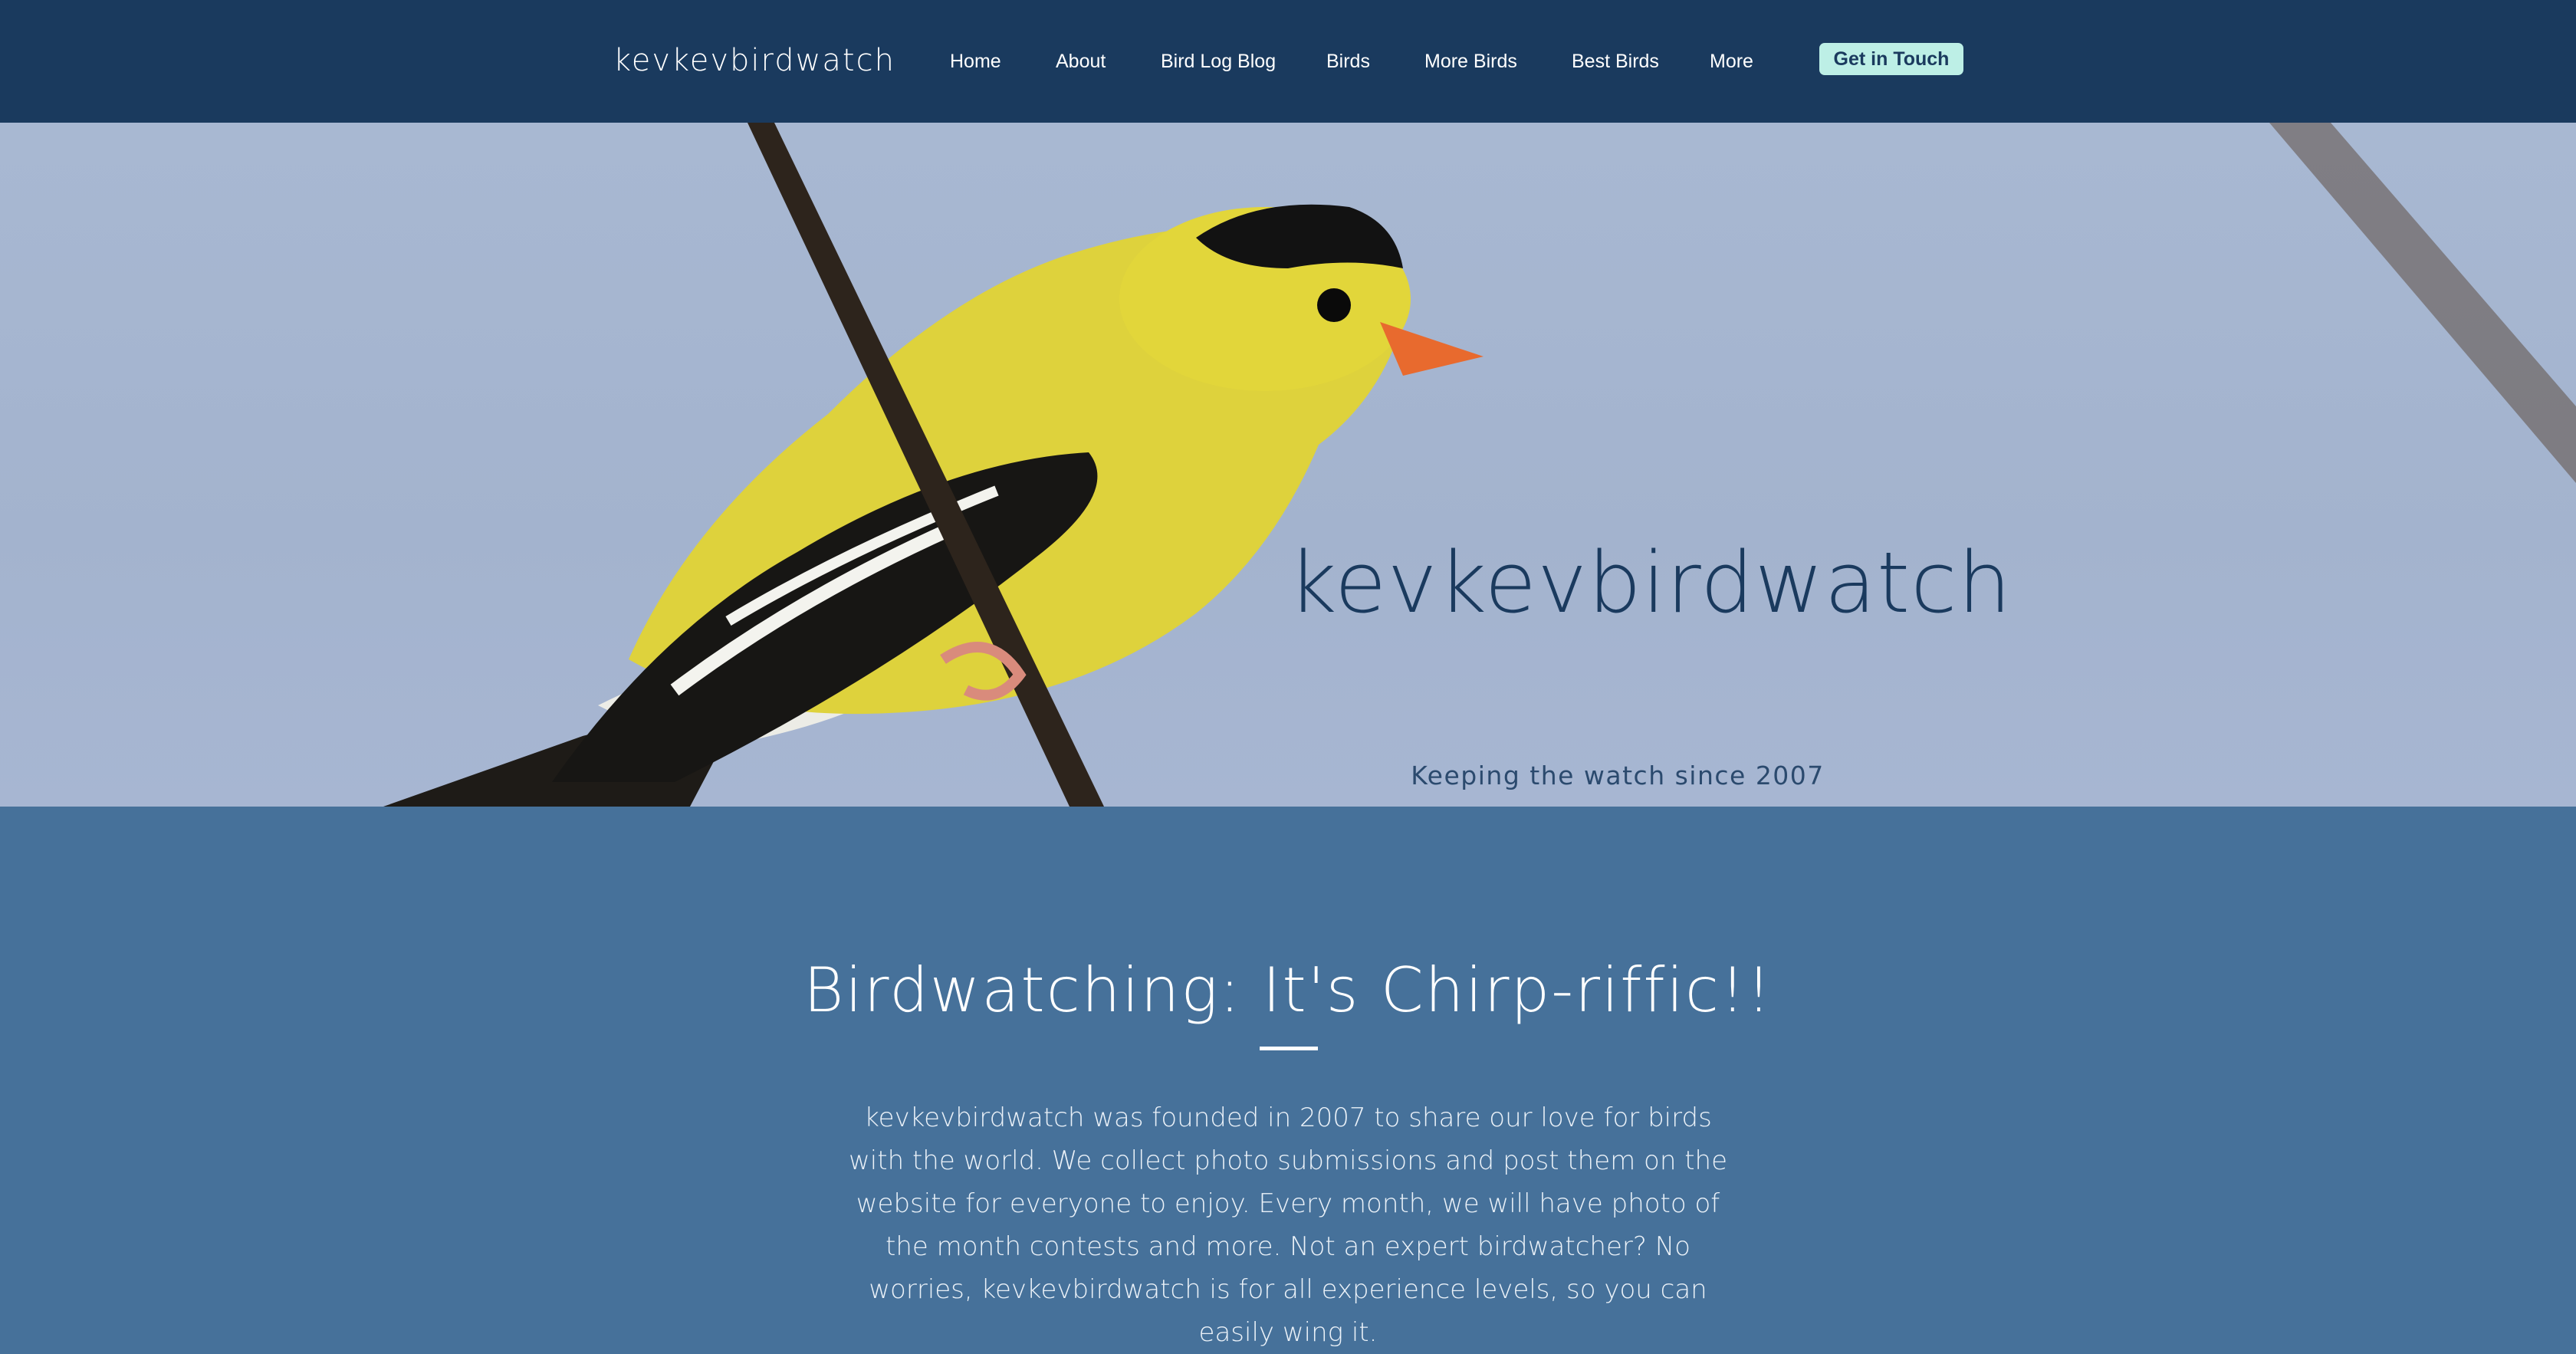  What do you see at coordinates (1334, 305) in the screenshot?
I see `bird-eye` at bounding box center [1334, 305].